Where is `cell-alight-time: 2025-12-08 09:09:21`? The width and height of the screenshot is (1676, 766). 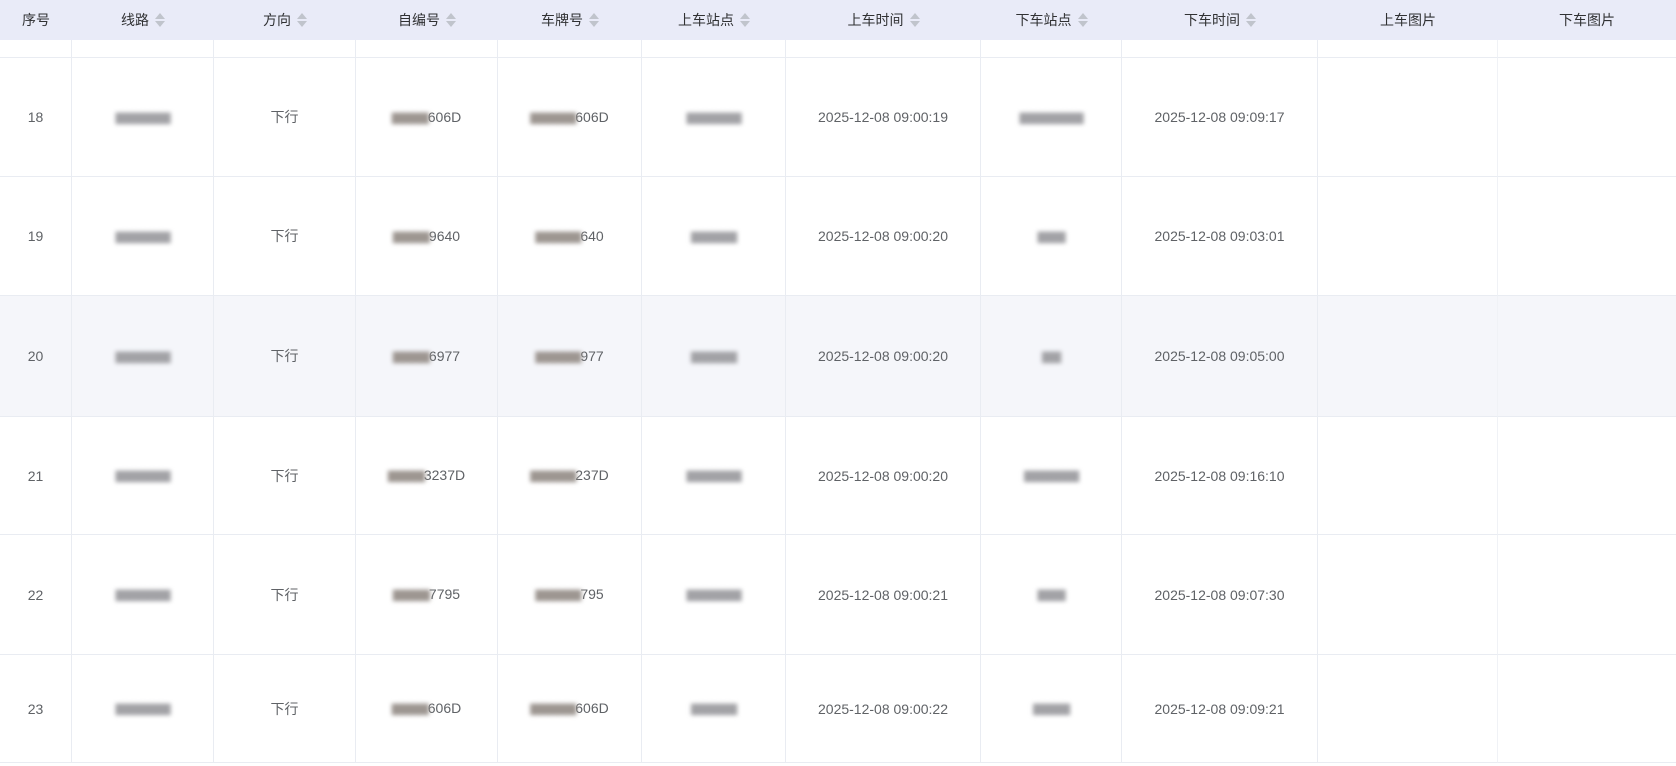
cell-alight-time: 2025-12-08 09:09:21 is located at coordinates (1220, 709).